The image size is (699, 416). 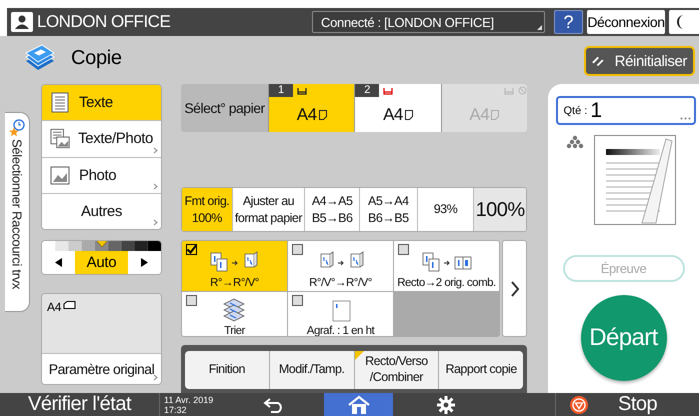 What do you see at coordinates (234, 314) in the screenshot?
I see `copy-function-option: Trier` at bounding box center [234, 314].